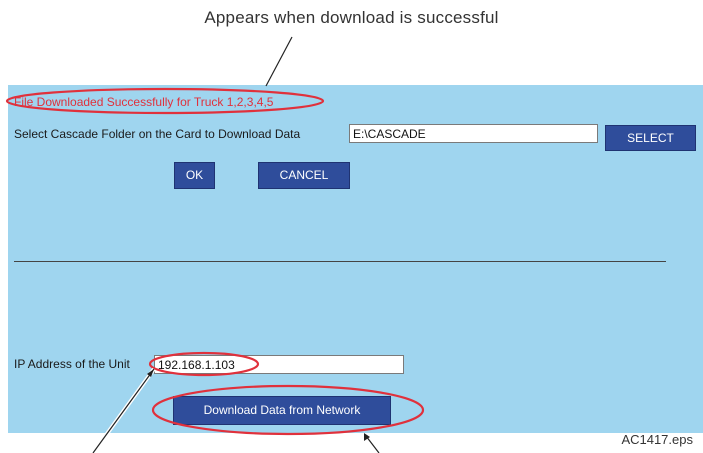  What do you see at coordinates (372, 444) in the screenshot?
I see `download-callout-line` at bounding box center [372, 444].